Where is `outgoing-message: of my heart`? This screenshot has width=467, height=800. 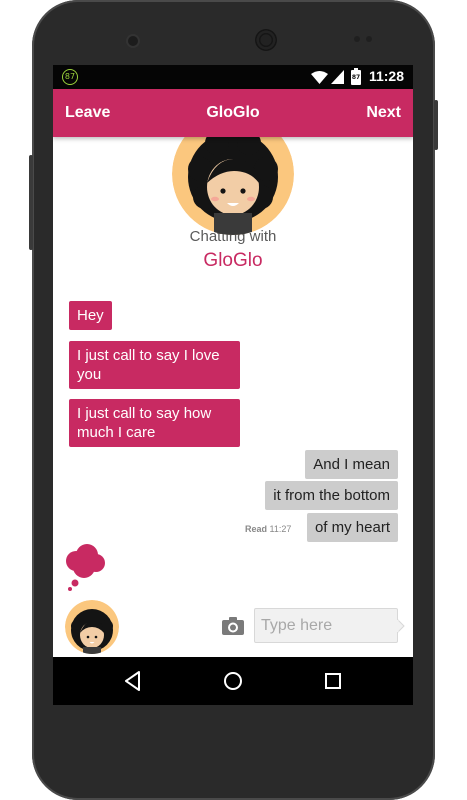
outgoing-message: of my heart is located at coordinates (352, 527).